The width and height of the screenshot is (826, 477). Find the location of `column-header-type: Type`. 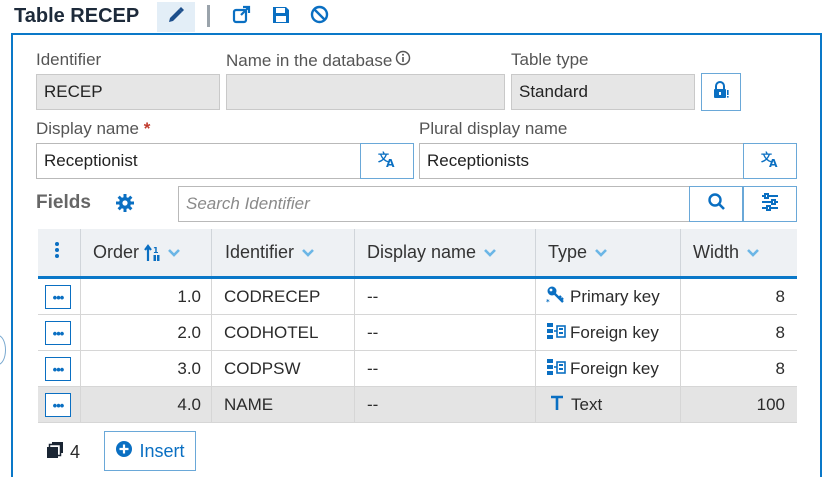

column-header-type: Type is located at coordinates (578, 252).